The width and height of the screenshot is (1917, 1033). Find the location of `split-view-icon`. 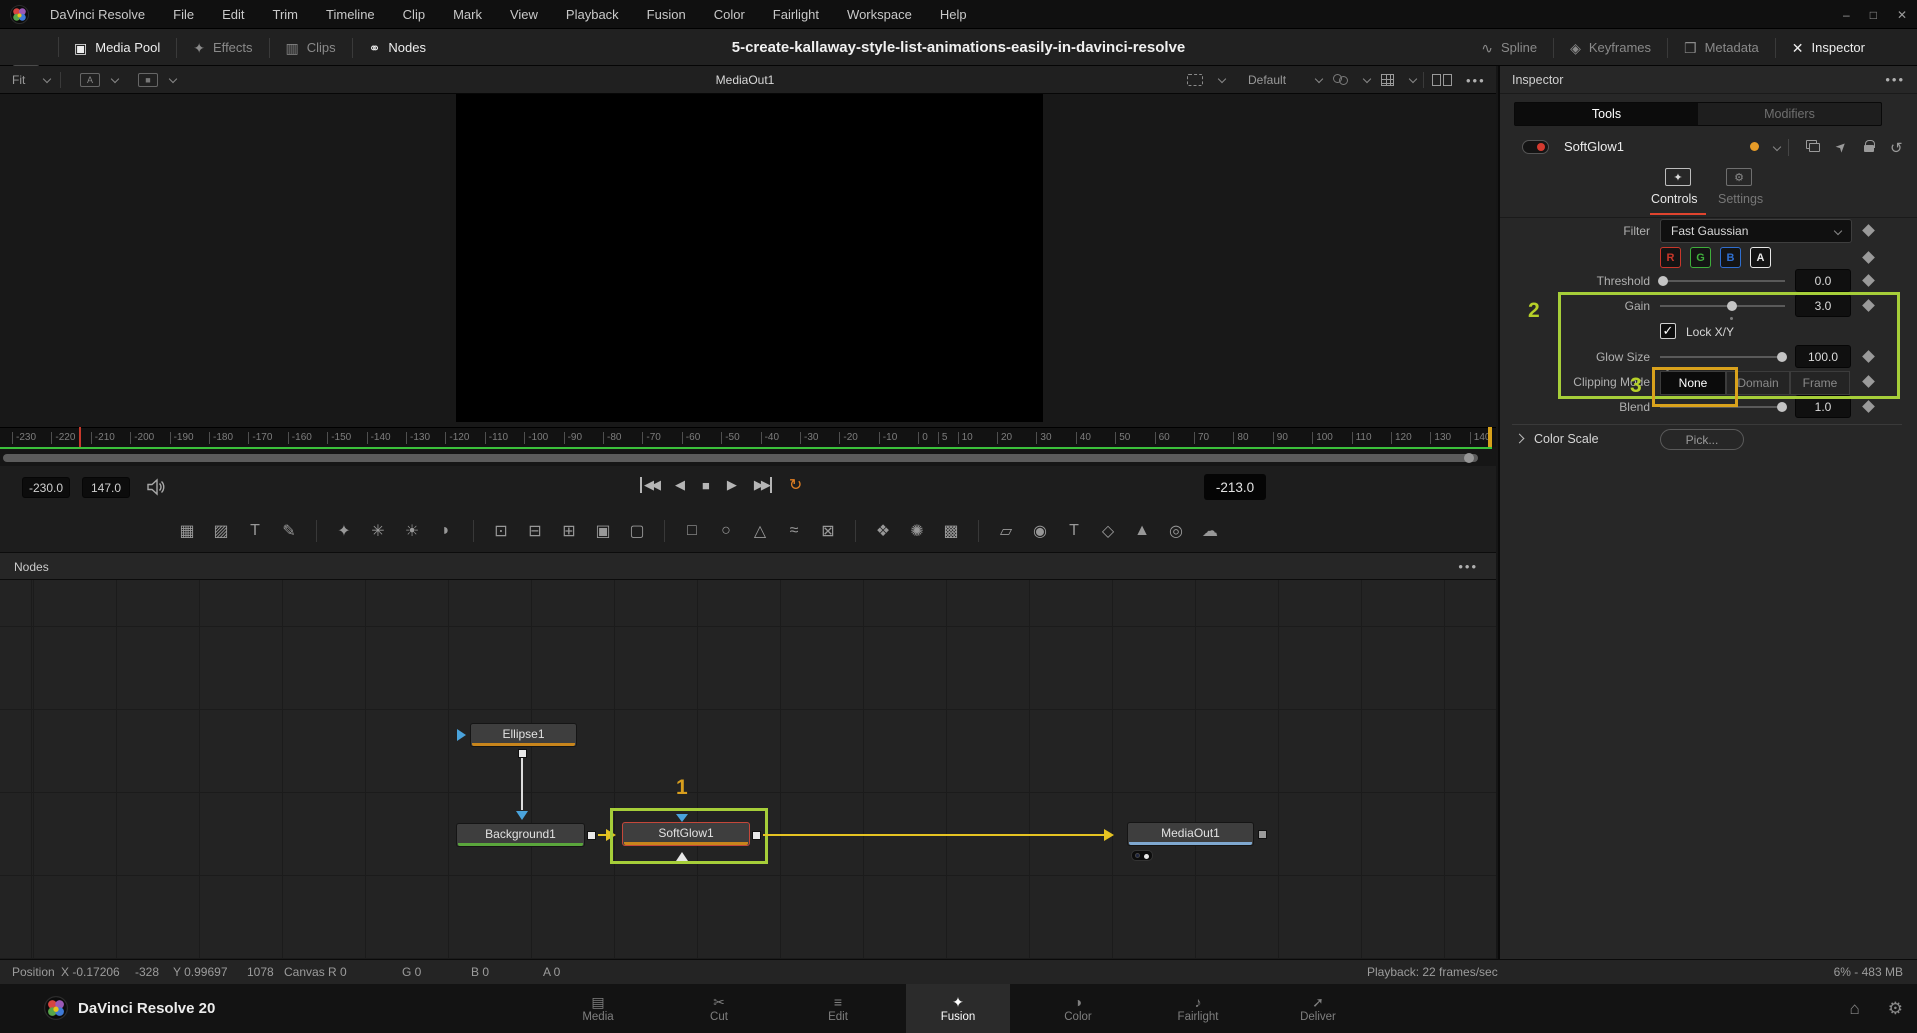

split-view-icon is located at coordinates (1442, 80).